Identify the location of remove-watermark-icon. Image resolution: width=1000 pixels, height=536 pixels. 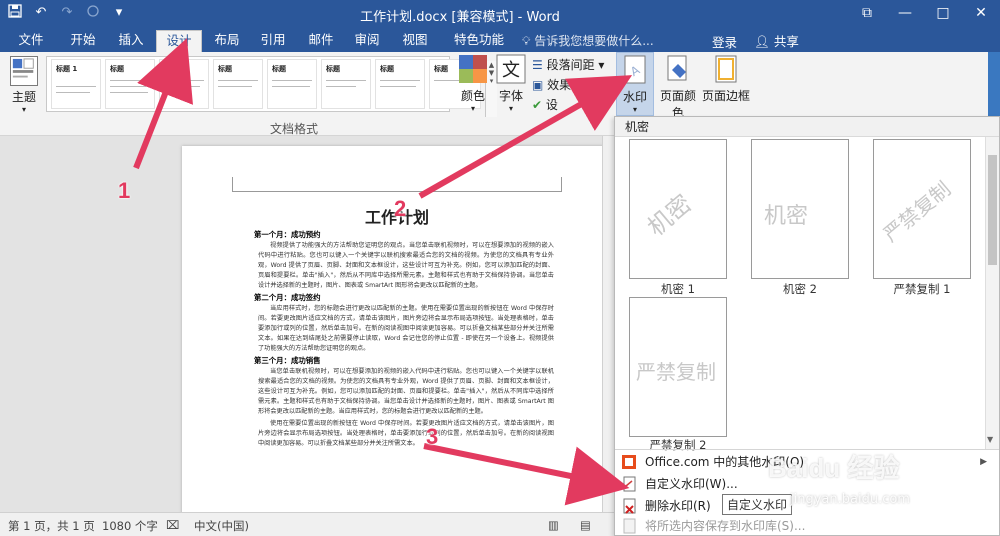
(629, 506).